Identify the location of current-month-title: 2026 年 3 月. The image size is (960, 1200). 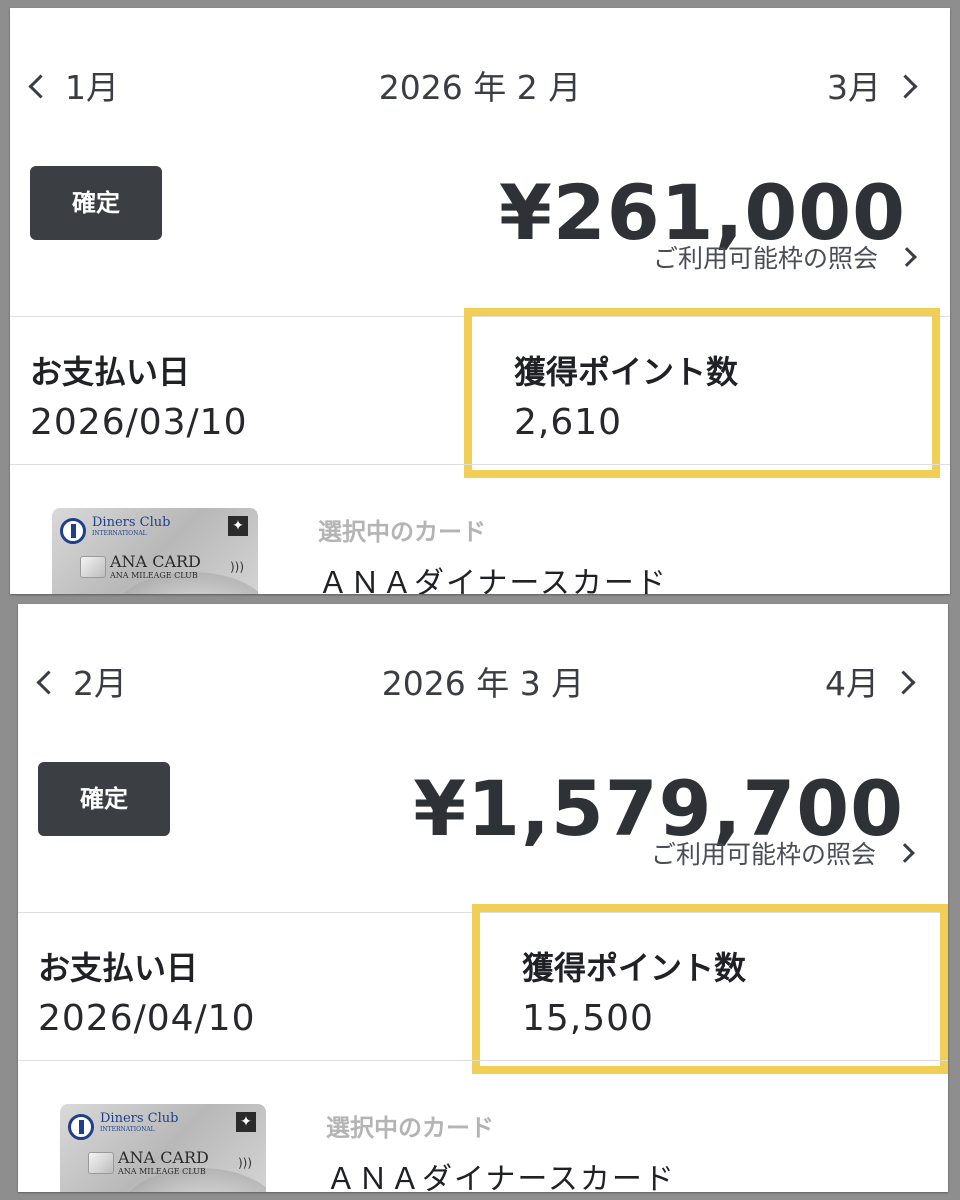
(483, 683).